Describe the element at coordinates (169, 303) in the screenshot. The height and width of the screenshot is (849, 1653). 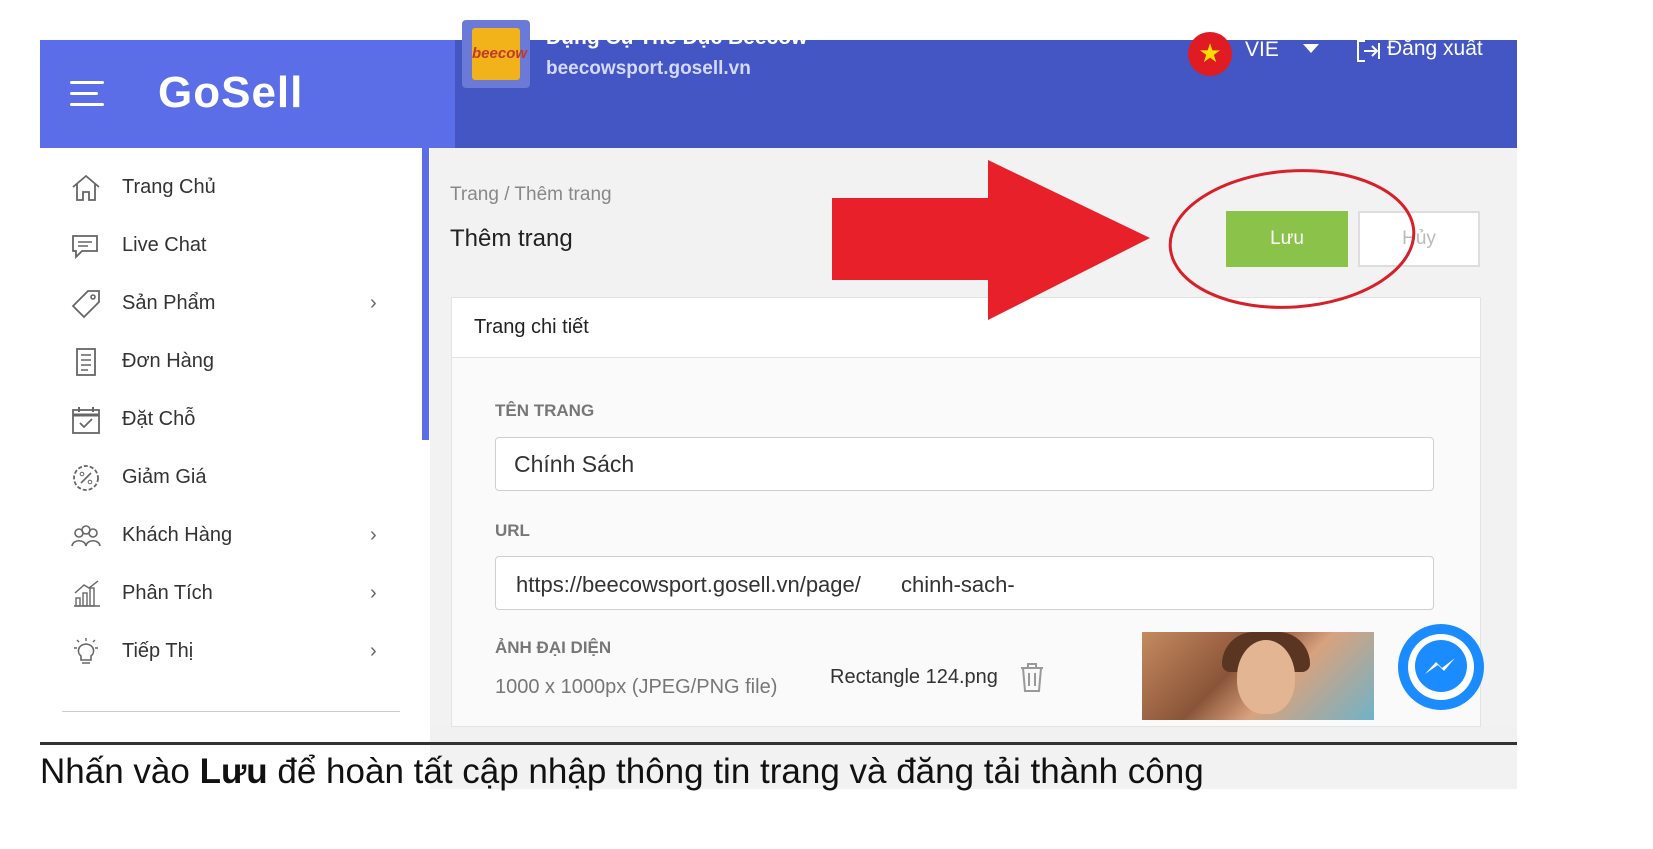
I see `sidebar-item-label: Sản Phẩm` at that location.